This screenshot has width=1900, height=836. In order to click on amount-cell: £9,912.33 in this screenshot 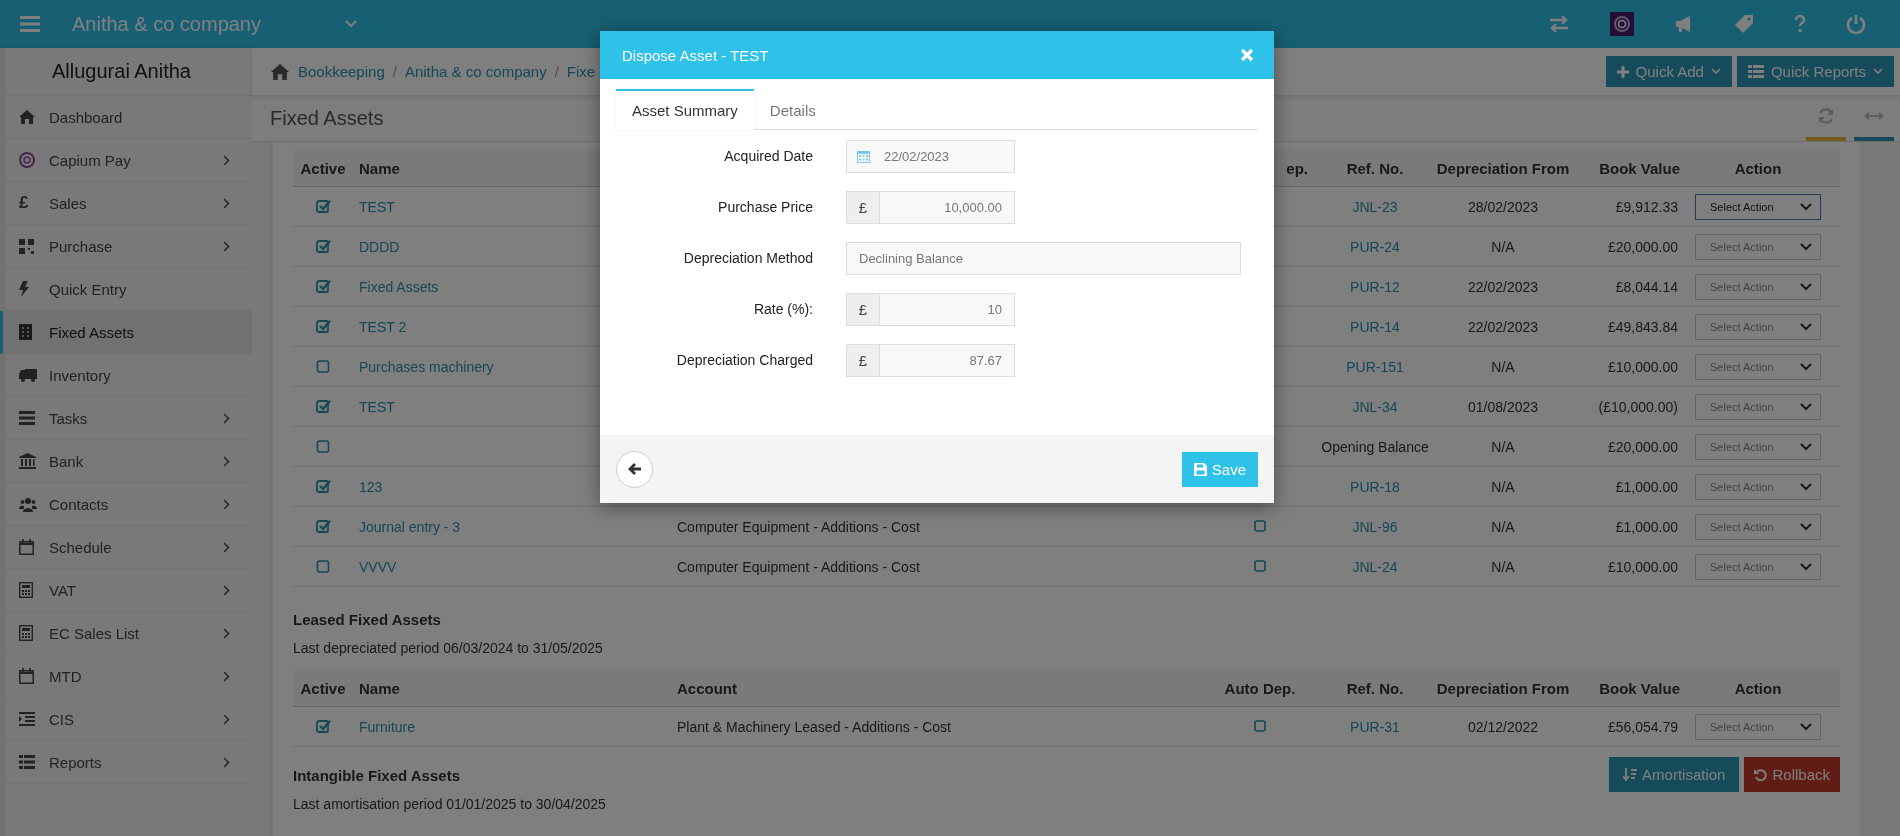, I will do `click(1646, 206)`.